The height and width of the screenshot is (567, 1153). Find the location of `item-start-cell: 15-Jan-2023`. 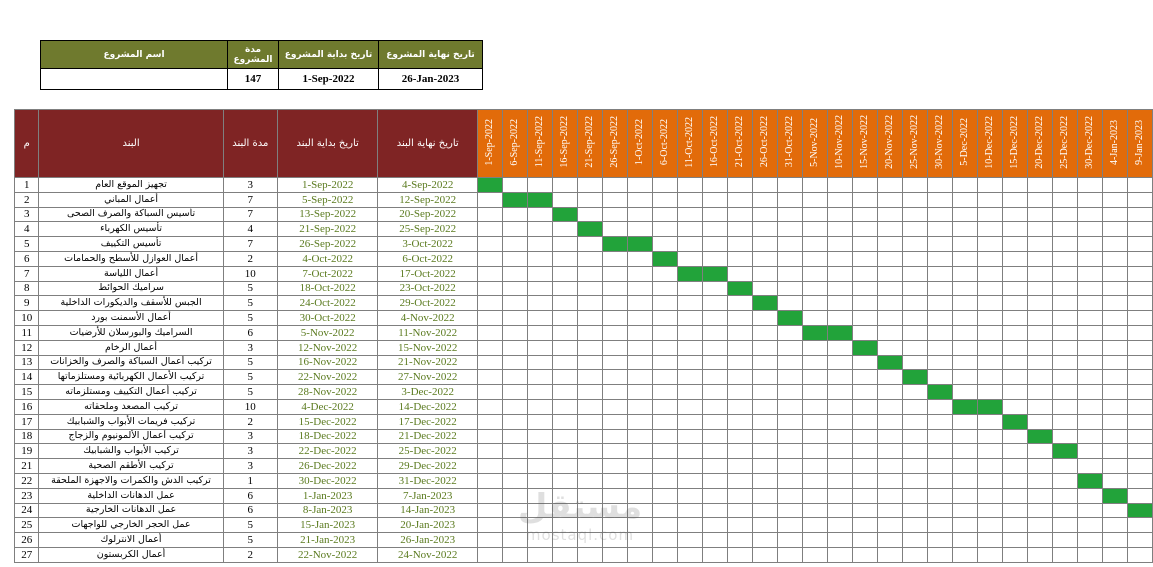

item-start-cell: 15-Jan-2023 is located at coordinates (327, 525).